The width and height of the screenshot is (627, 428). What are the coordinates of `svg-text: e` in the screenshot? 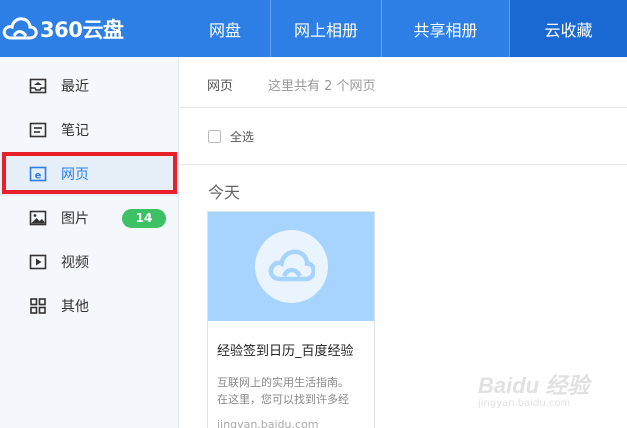 It's located at (38, 175).